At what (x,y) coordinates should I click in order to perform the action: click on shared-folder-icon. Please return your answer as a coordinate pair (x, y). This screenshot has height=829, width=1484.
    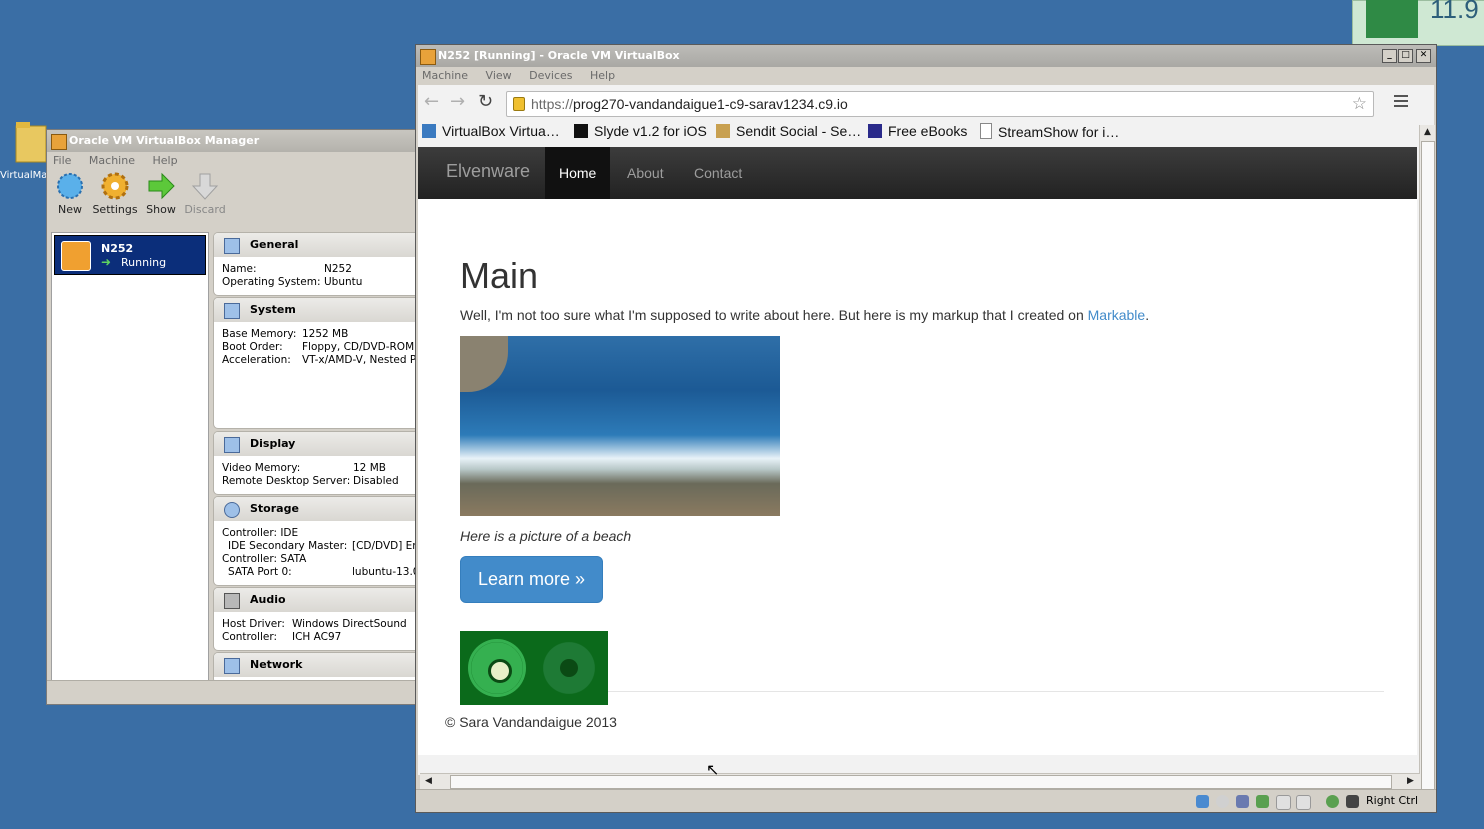
    Looking at the image, I should click on (1283, 802).